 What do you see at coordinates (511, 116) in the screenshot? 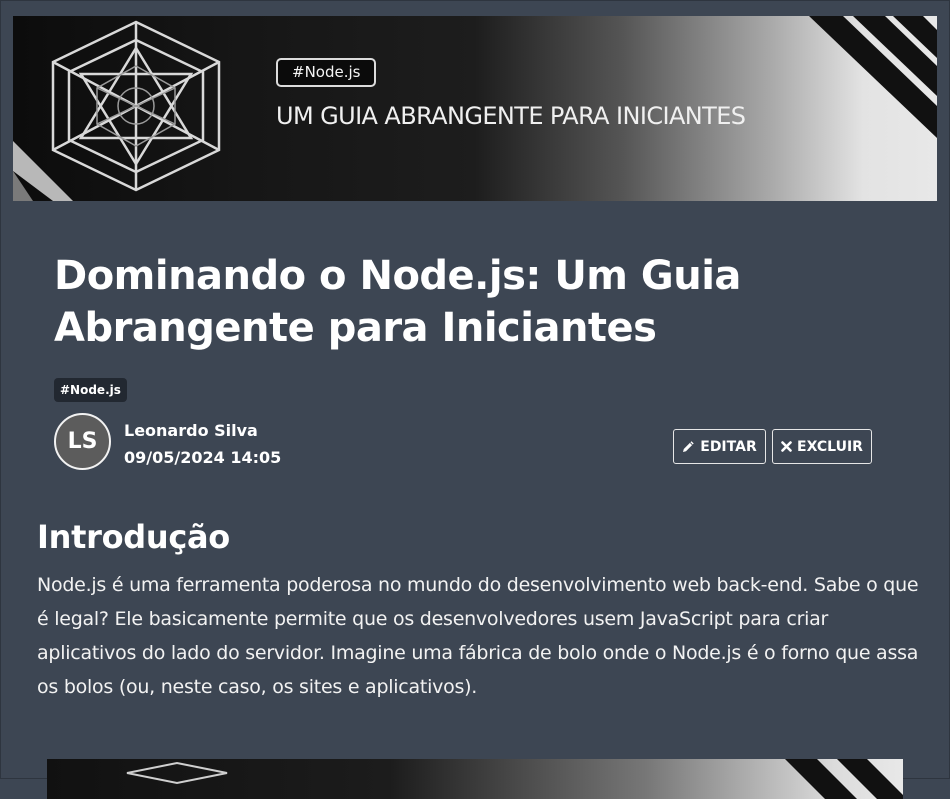
I see `banner-subtitle: UM GUIA ABRANGENTE PARA INICIANTES` at bounding box center [511, 116].